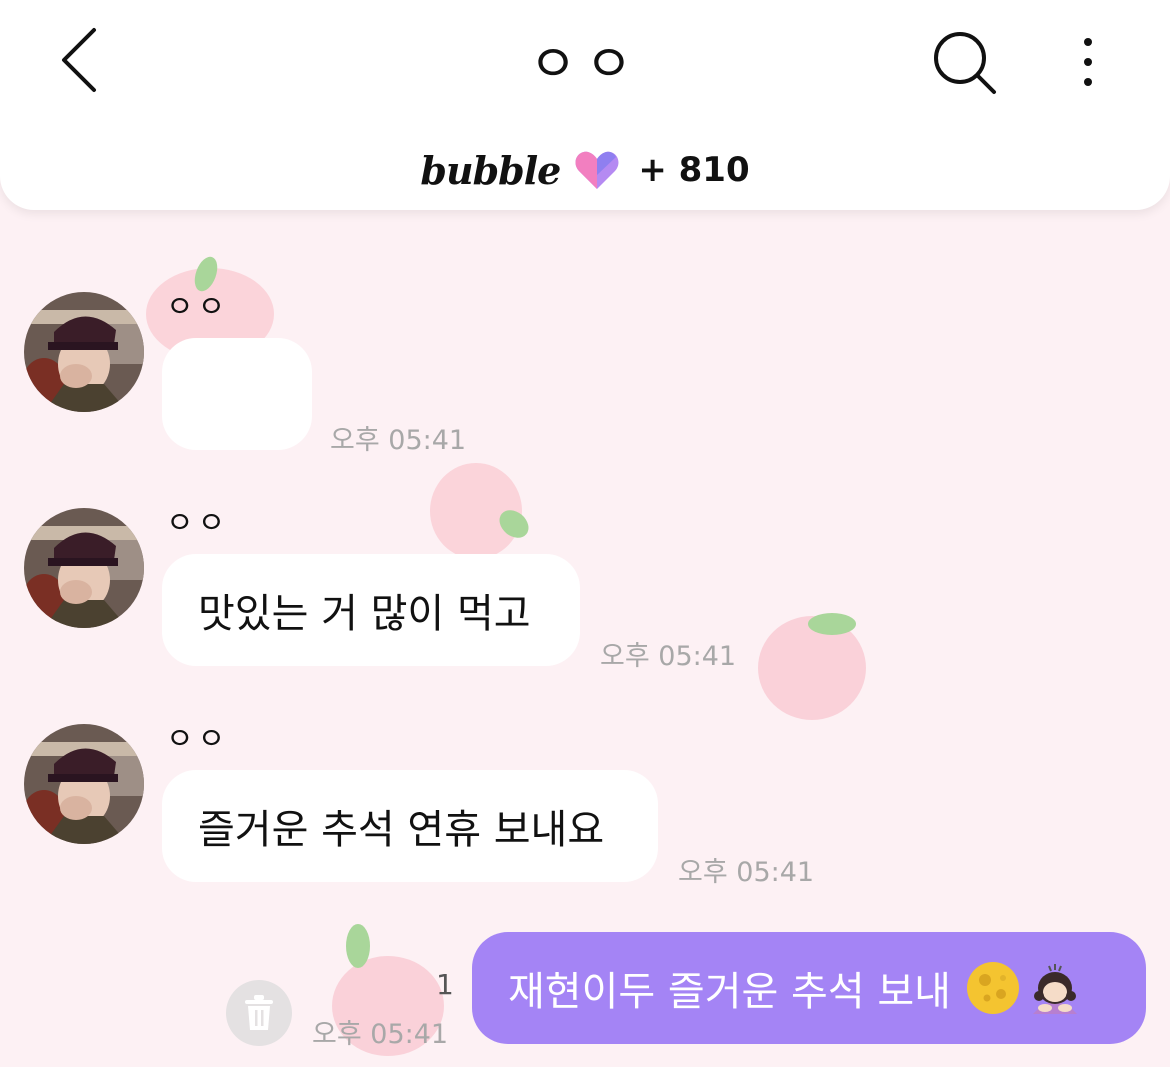 The width and height of the screenshot is (1170, 1067). I want to click on message-bubble: 맛있는 거 많이 먹고, so click(371, 610).